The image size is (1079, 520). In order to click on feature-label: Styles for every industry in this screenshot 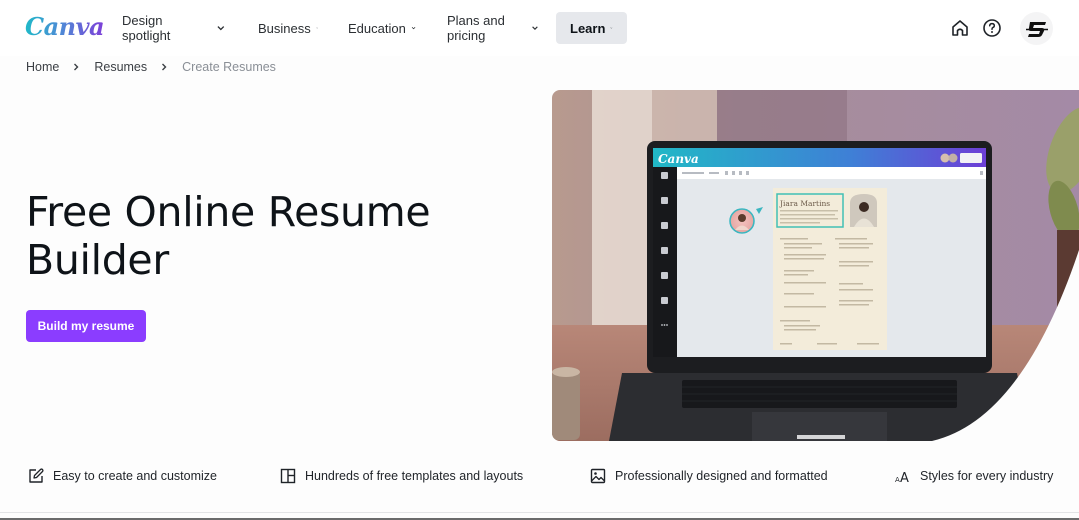, I will do `click(987, 476)`.